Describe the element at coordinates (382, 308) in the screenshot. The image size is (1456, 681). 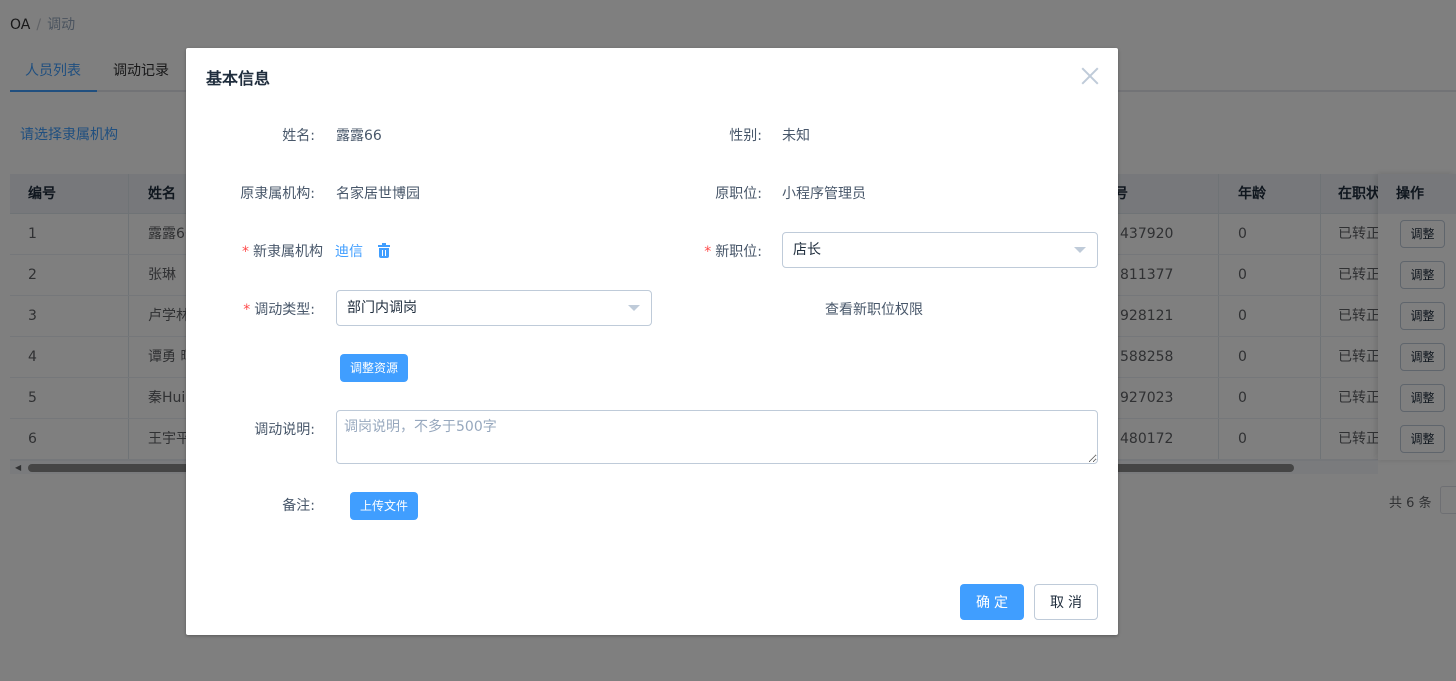
I see `transfer-type-select-value: 部门内调岗` at that location.